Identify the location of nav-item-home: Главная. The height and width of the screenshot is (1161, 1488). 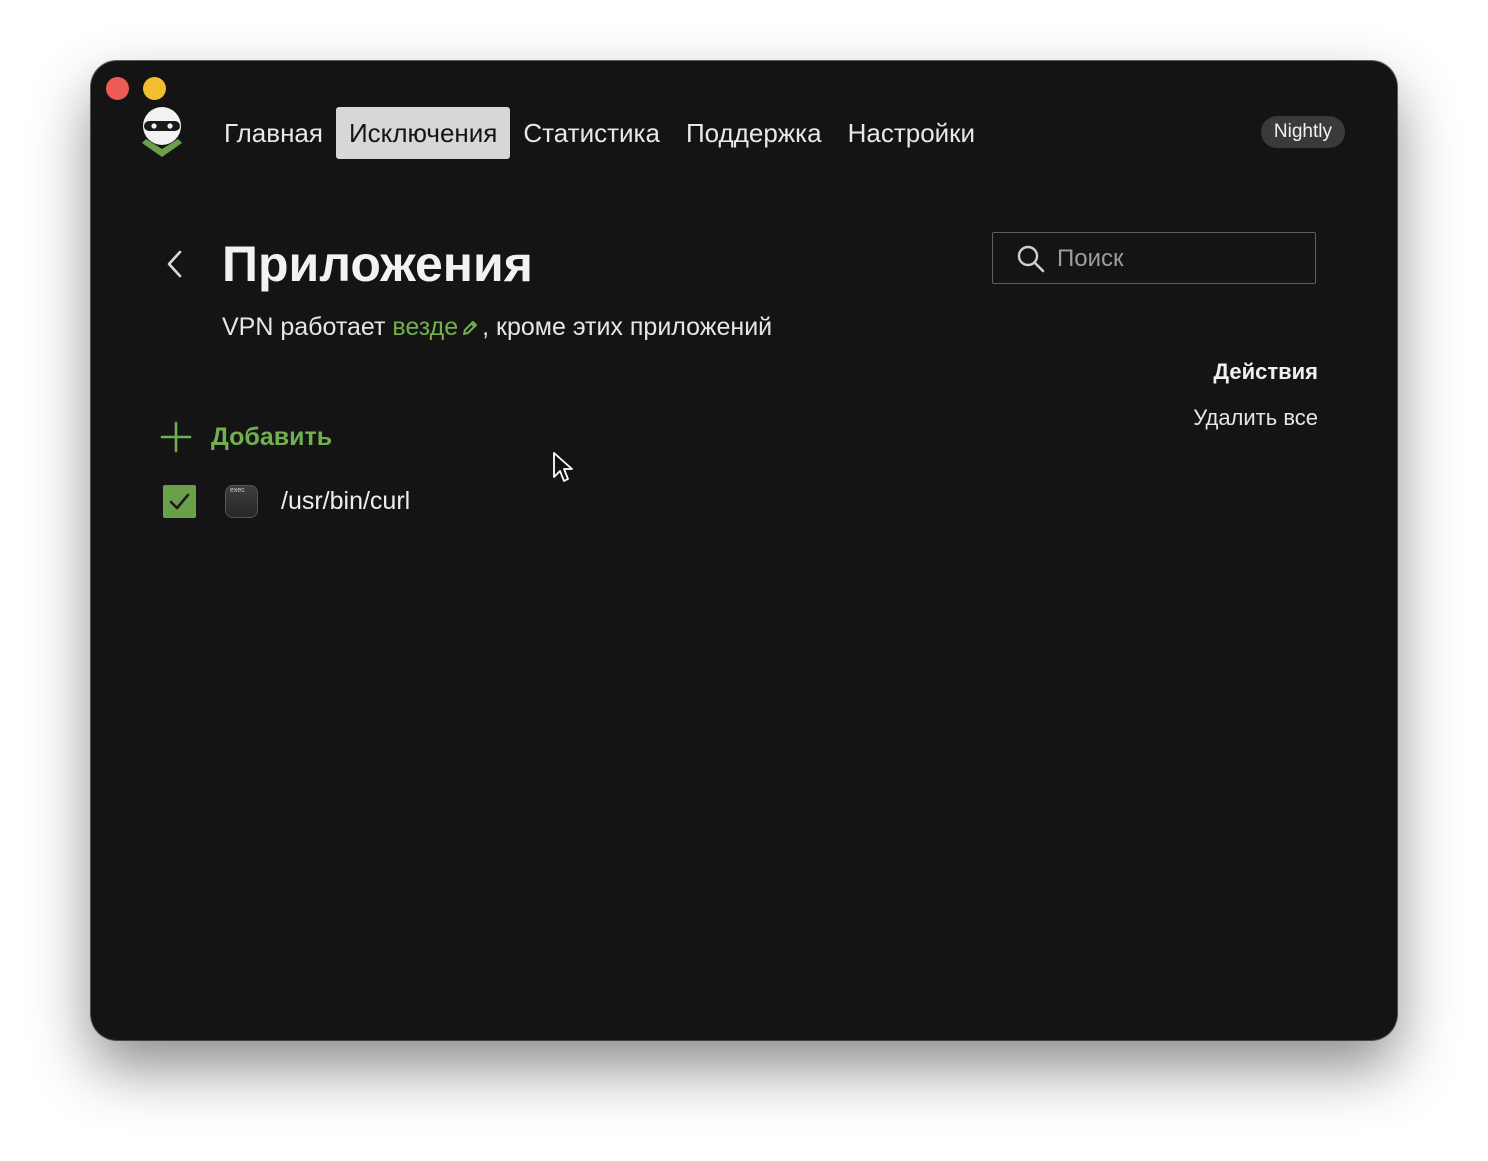
(273, 133).